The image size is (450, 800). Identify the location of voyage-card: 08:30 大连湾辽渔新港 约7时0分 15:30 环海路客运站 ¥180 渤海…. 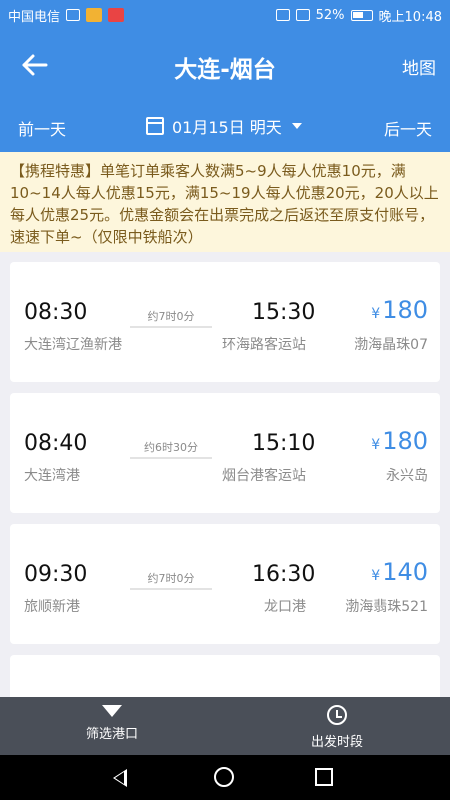
(225, 322).